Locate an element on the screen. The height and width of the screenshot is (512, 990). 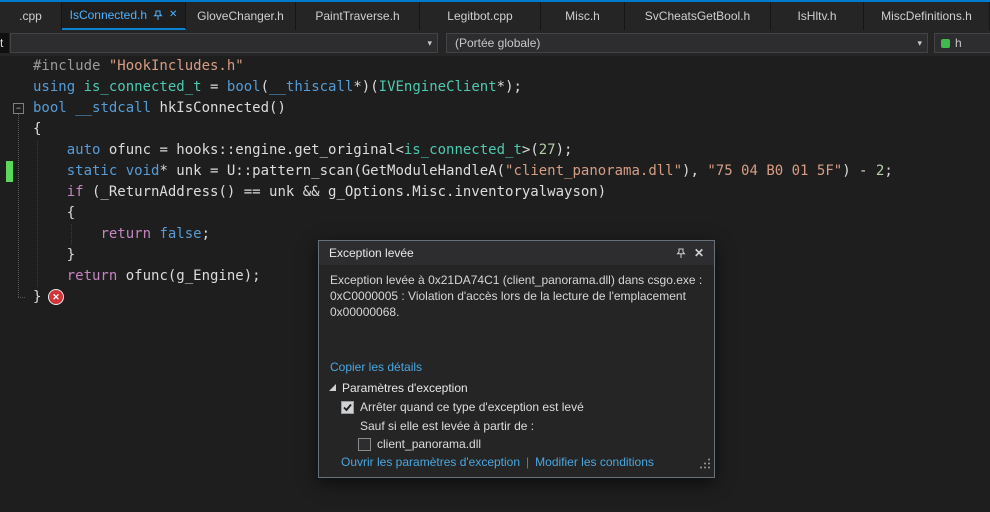
tab-label: GloveChanger.h is located at coordinates (240, 16).